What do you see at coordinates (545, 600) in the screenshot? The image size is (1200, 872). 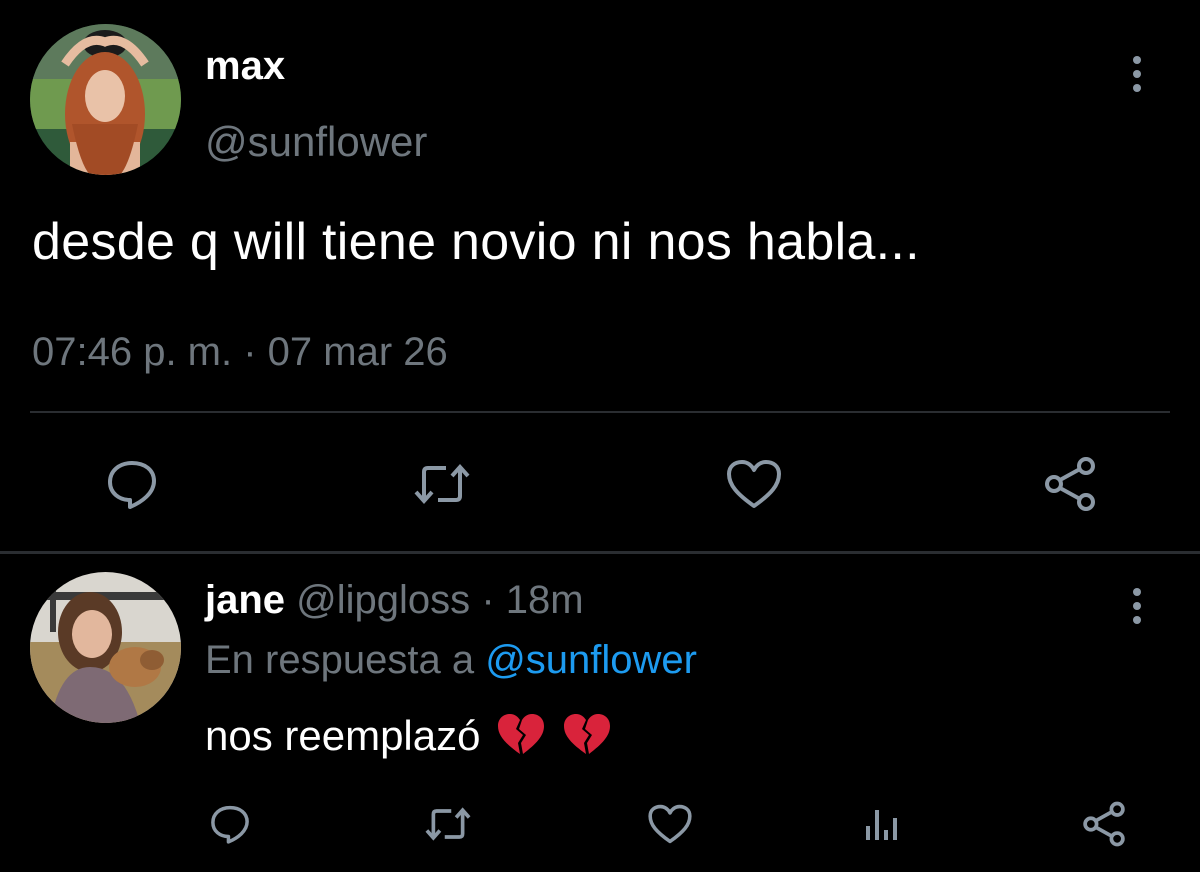 I see `tweet-time-ago: 18m` at bounding box center [545, 600].